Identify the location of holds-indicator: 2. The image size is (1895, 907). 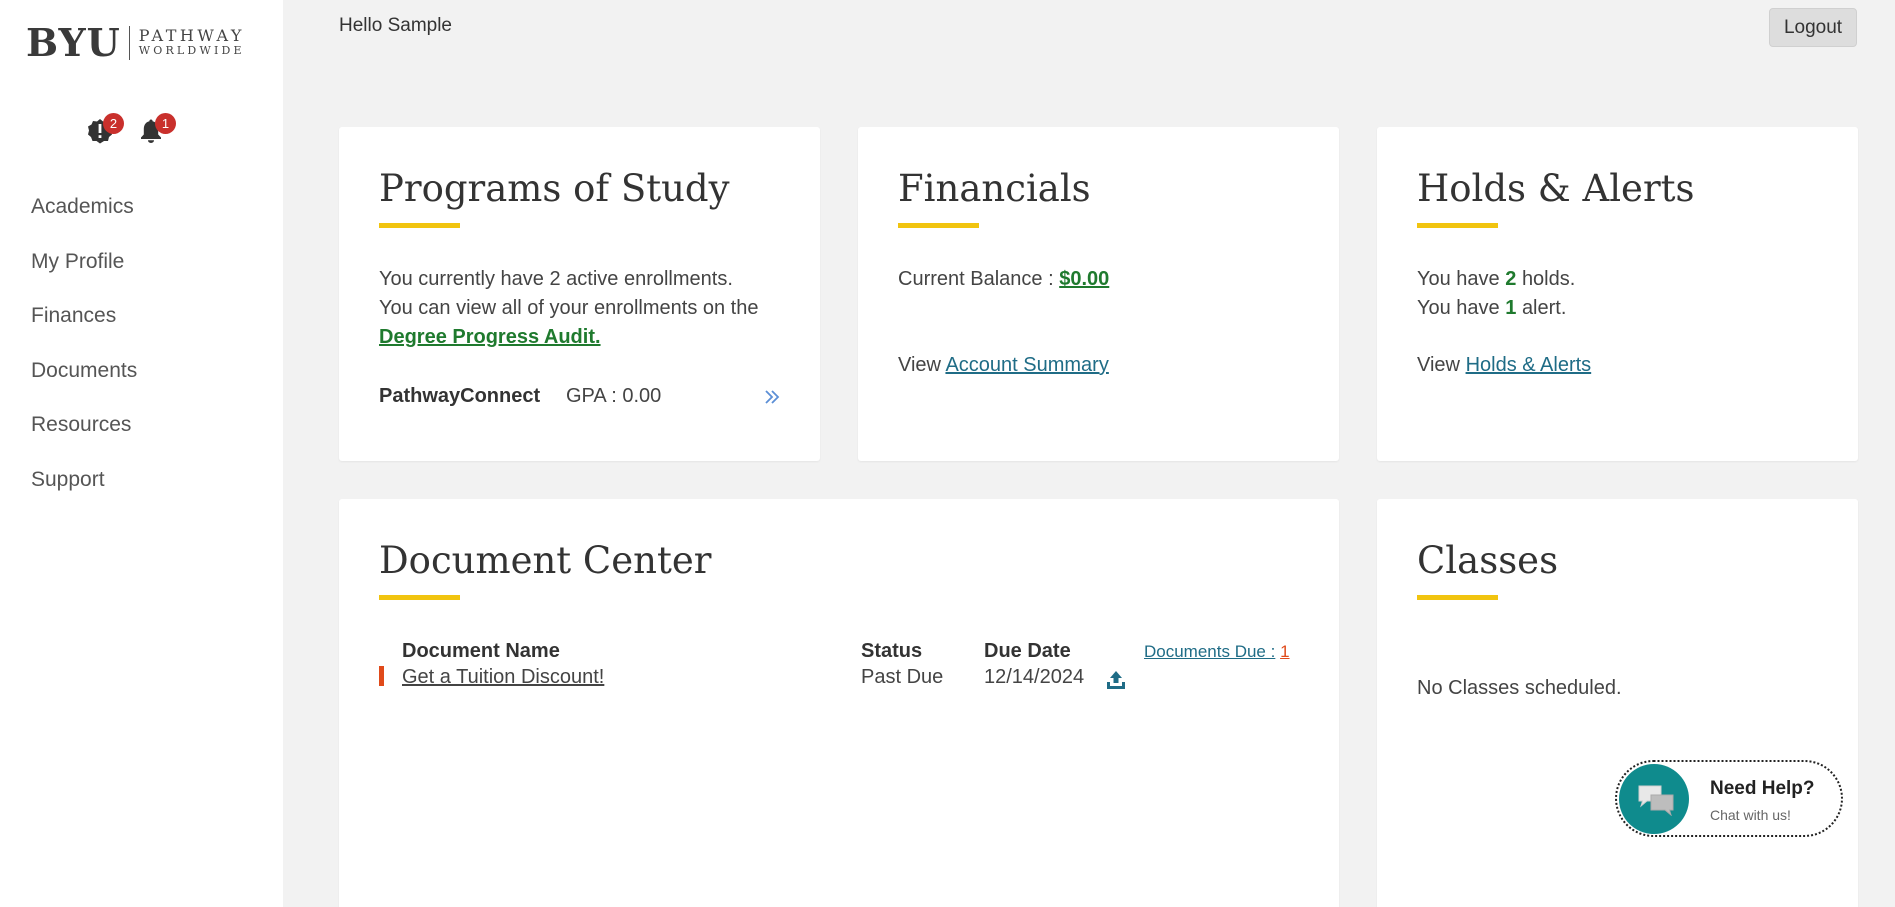
(105, 128).